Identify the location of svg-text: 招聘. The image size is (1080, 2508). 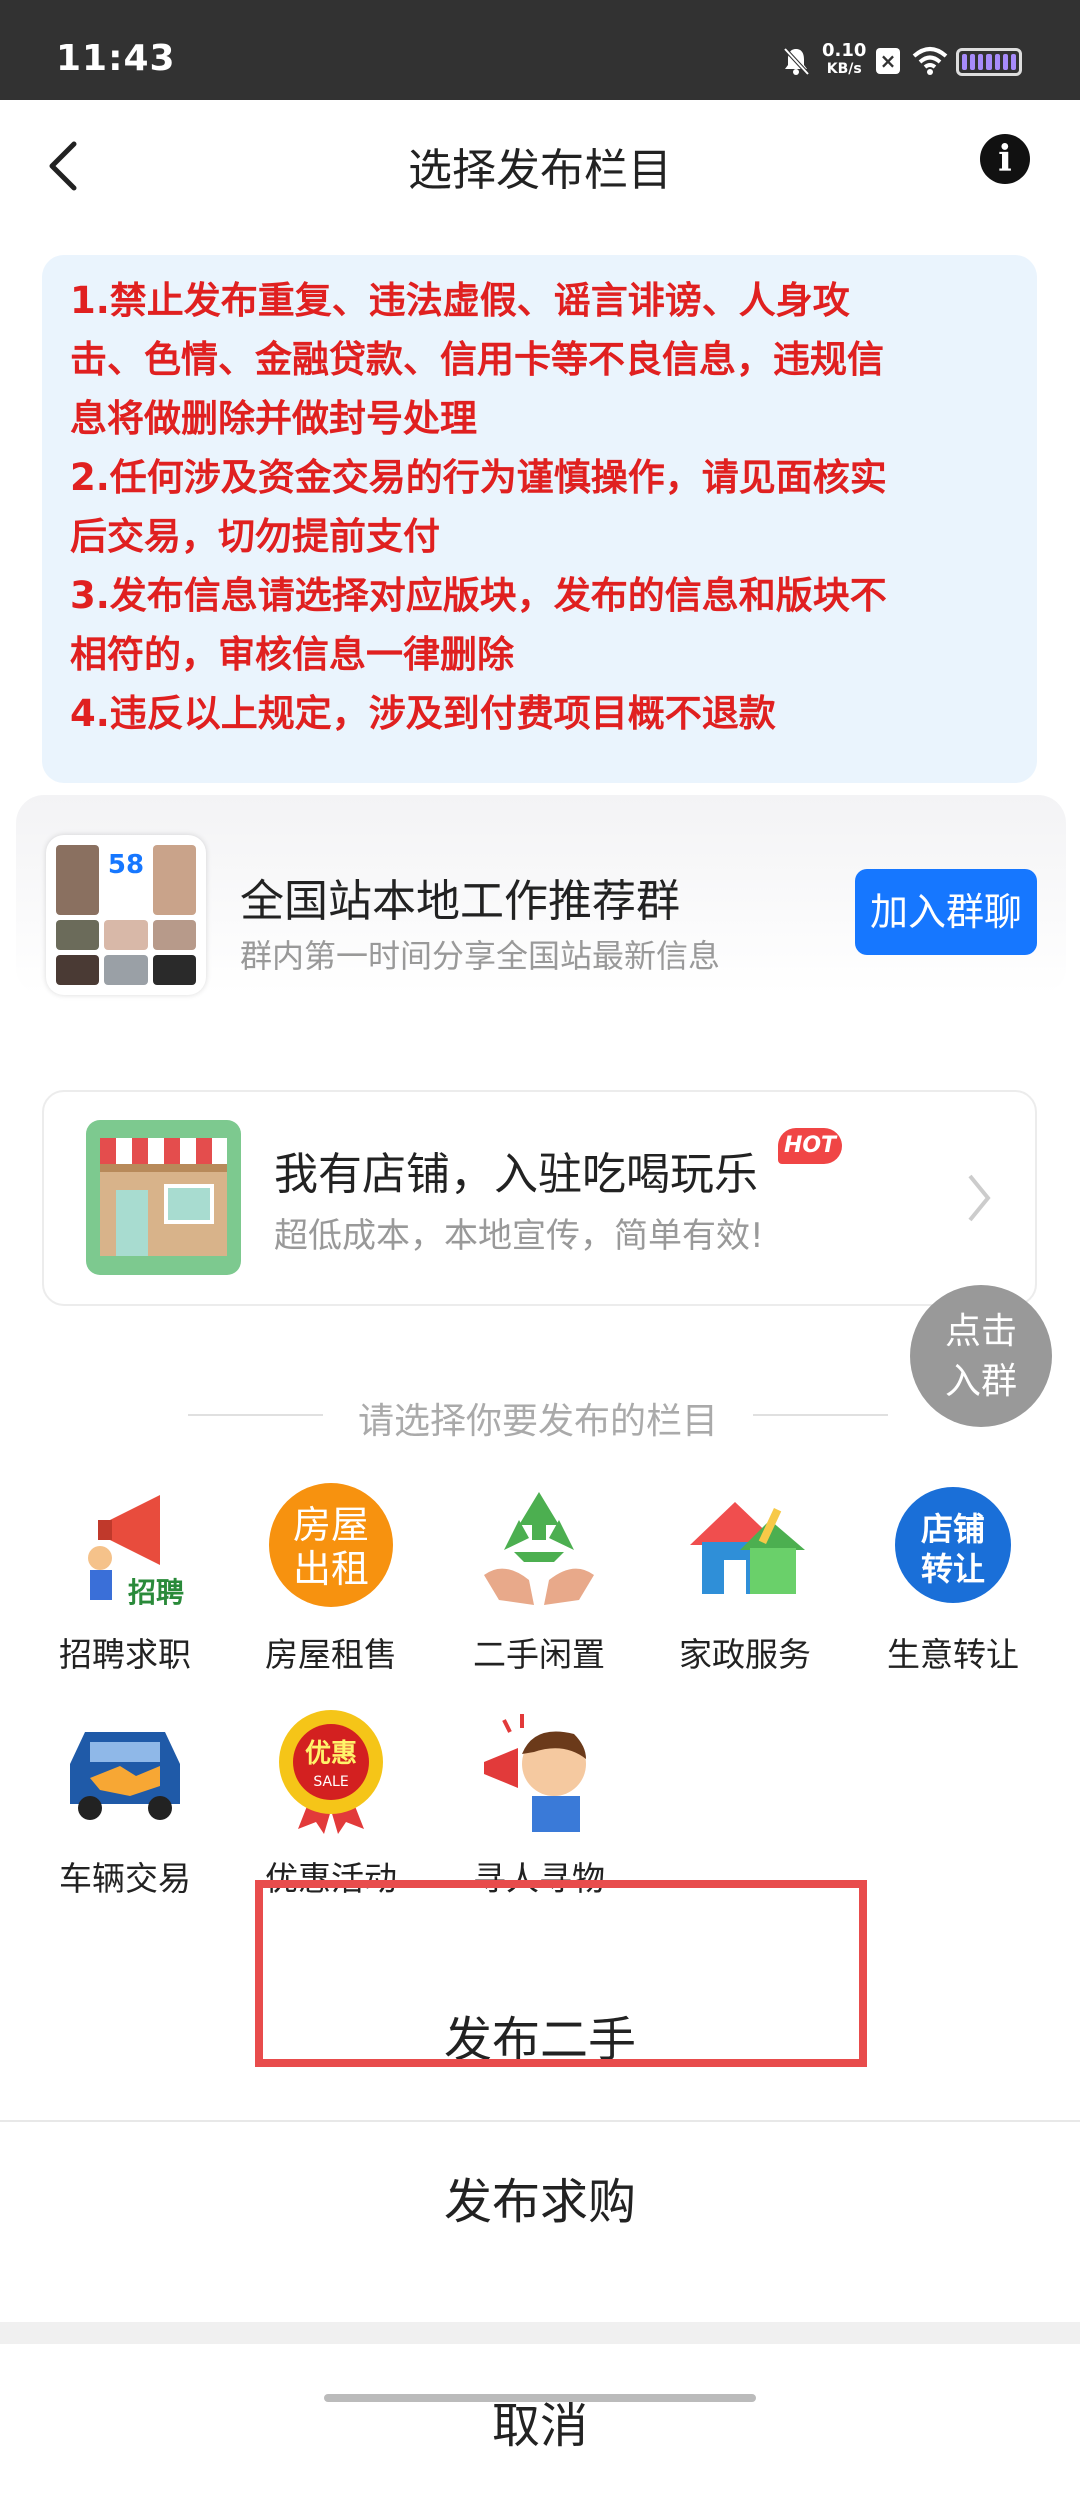
(156, 1592).